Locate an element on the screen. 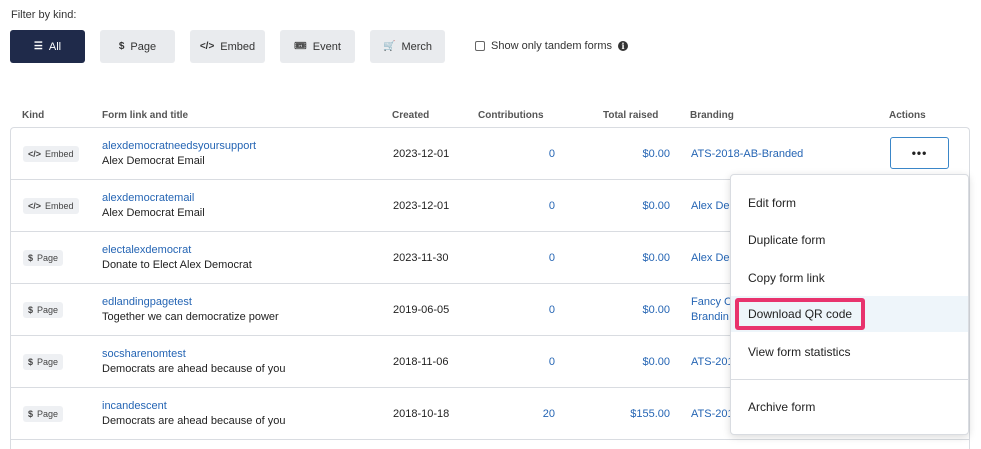 The height and width of the screenshot is (449, 981). created-date: 2023-11-30 is located at coordinates (421, 258).